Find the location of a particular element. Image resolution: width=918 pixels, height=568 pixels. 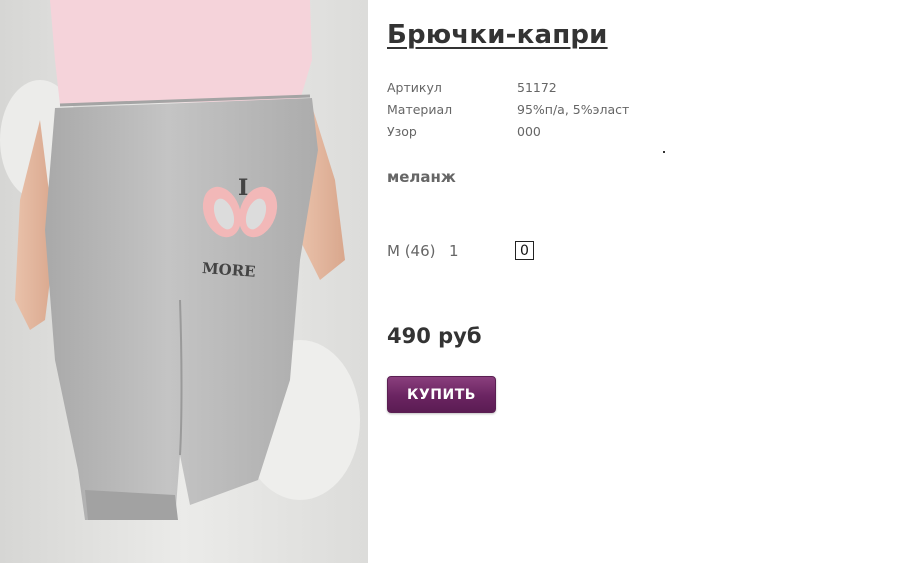

product-price: 490 руб is located at coordinates (434, 336).